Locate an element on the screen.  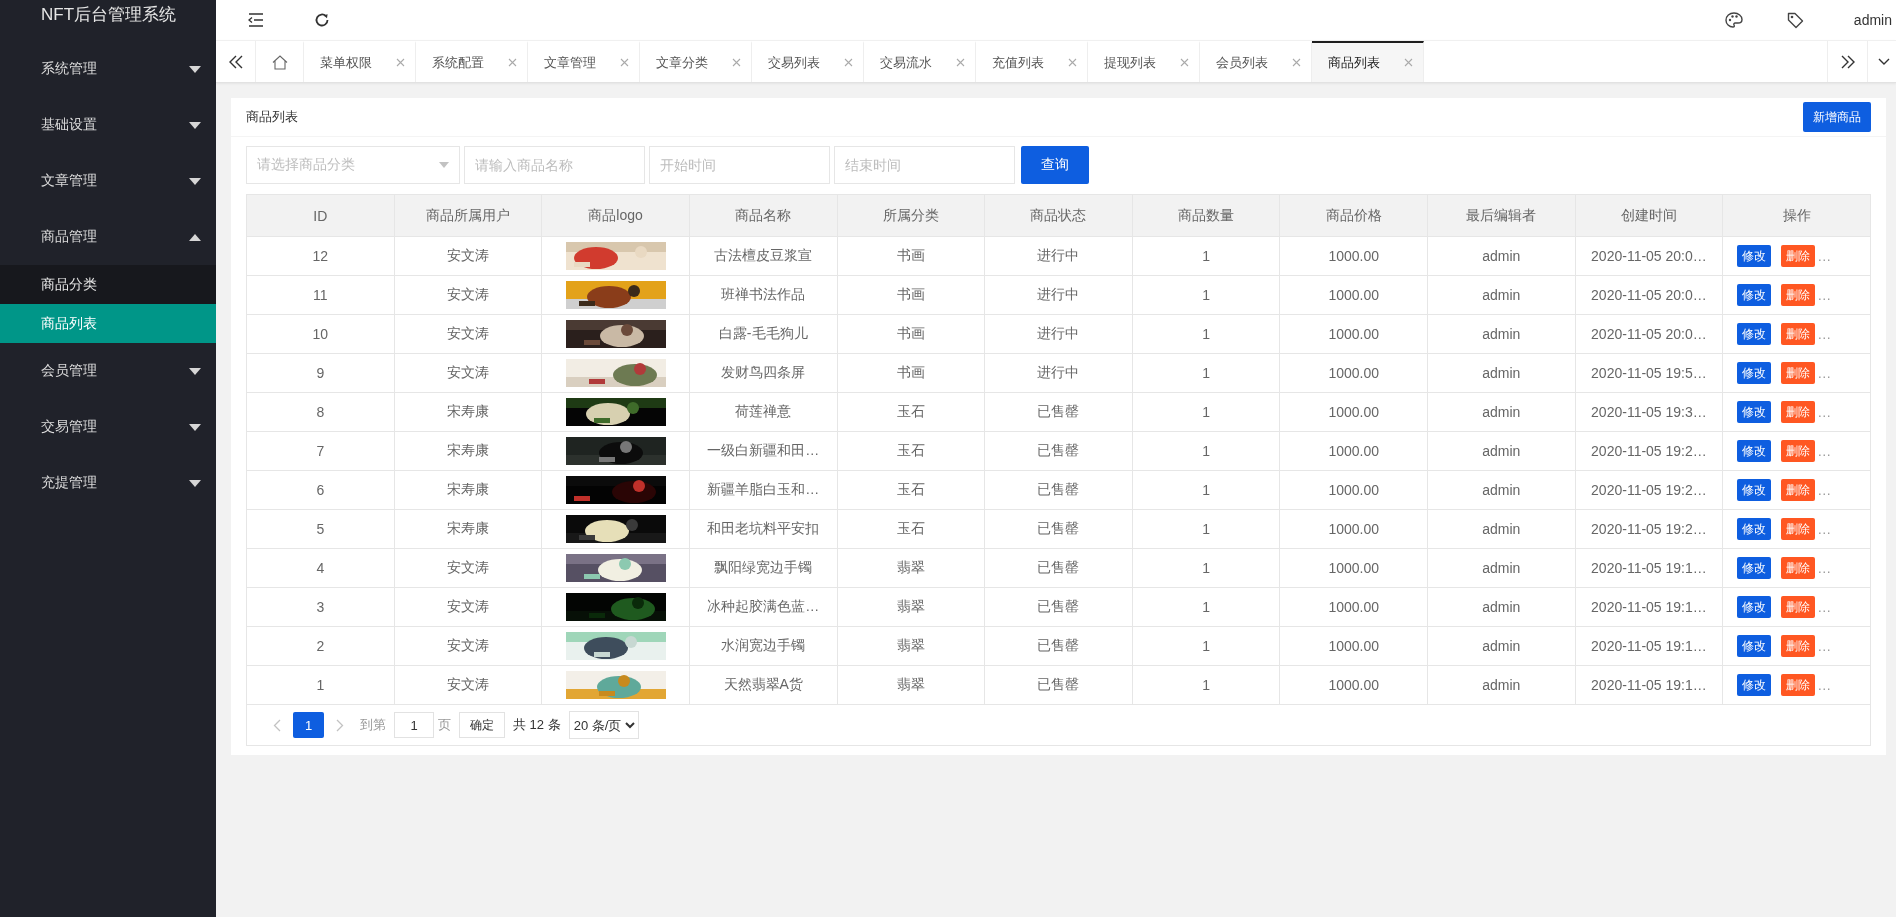
page-button: 1 is located at coordinates (308, 725).